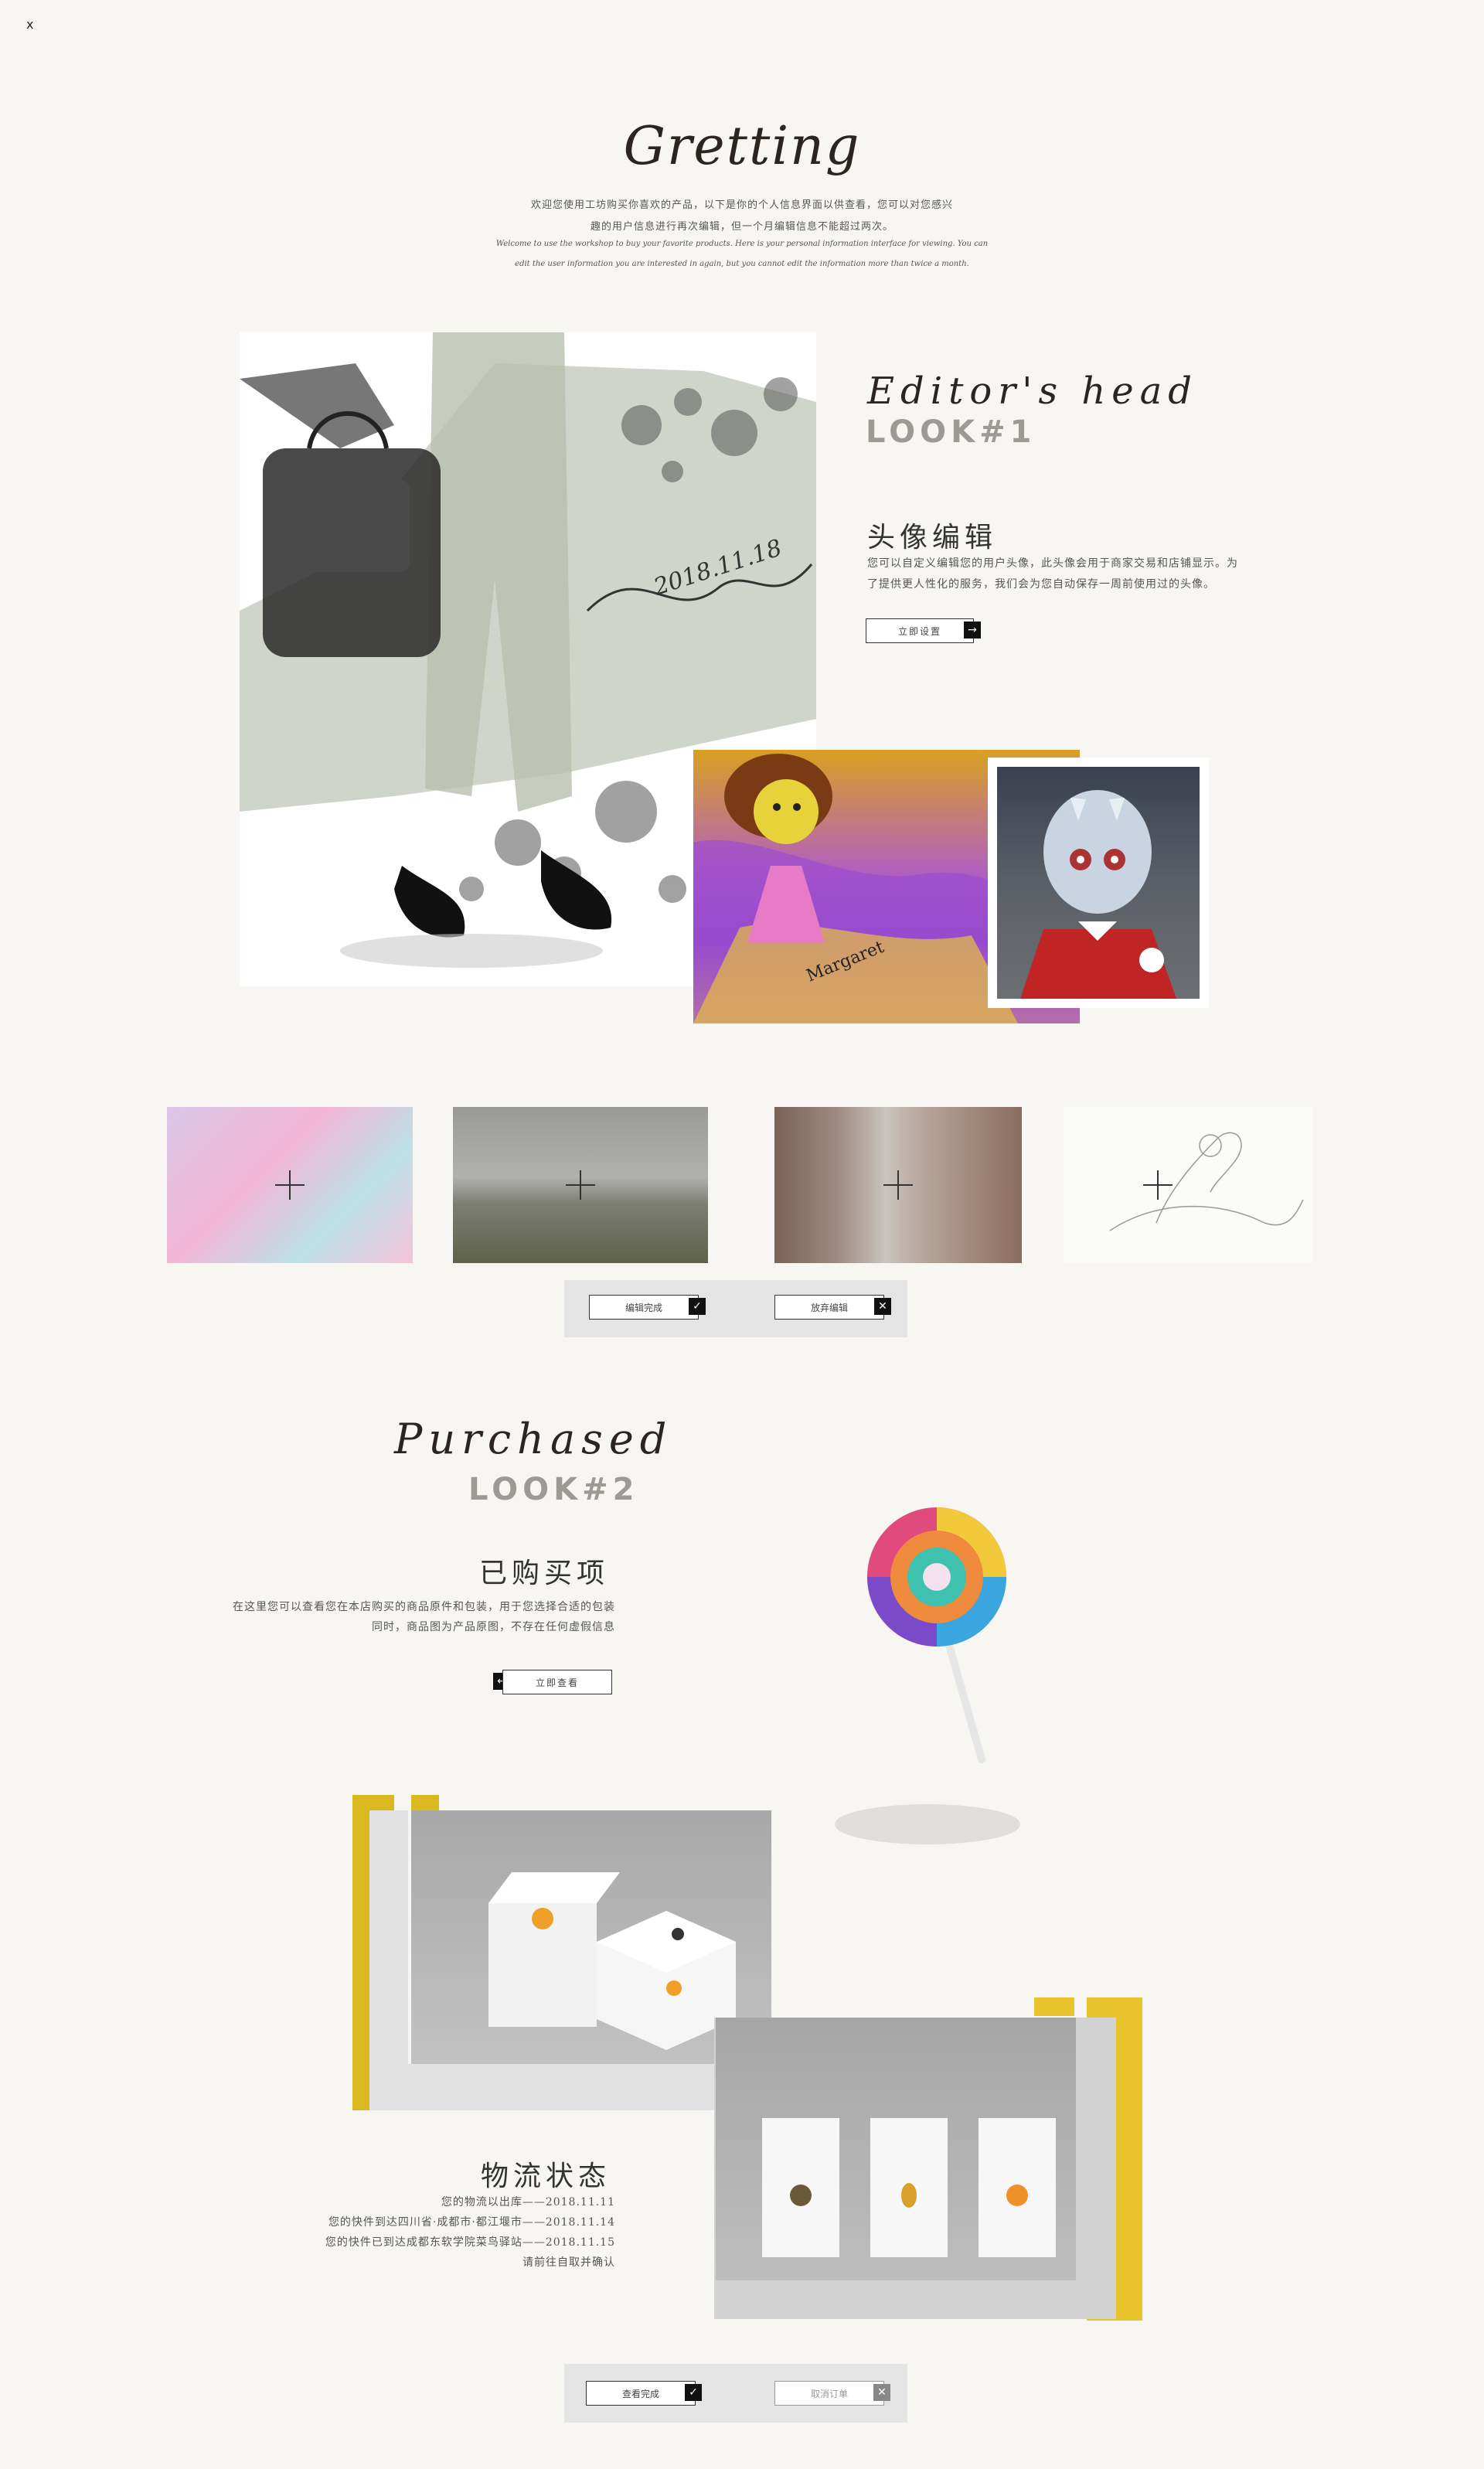 This screenshot has height=2469, width=1484. I want to click on editor-section-title: Editor's head, so click(1032, 391).